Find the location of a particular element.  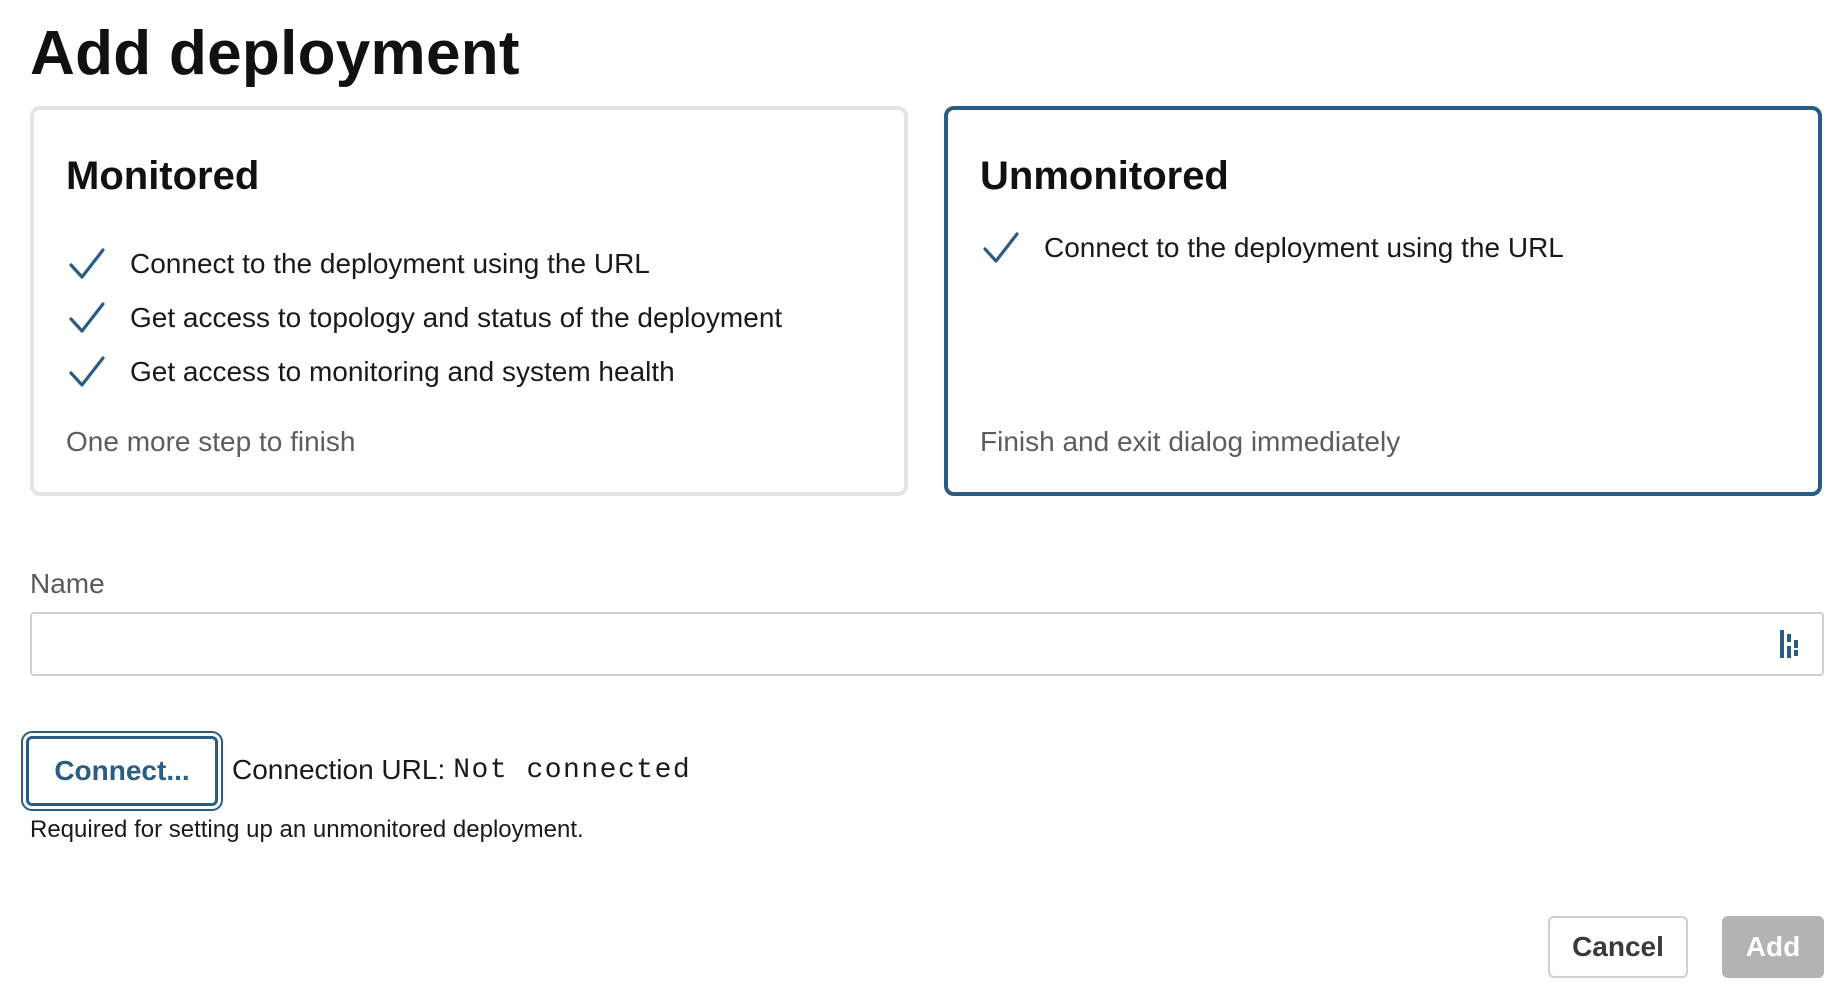

monitored-card-note: One more step to finish is located at coordinates (211, 441).